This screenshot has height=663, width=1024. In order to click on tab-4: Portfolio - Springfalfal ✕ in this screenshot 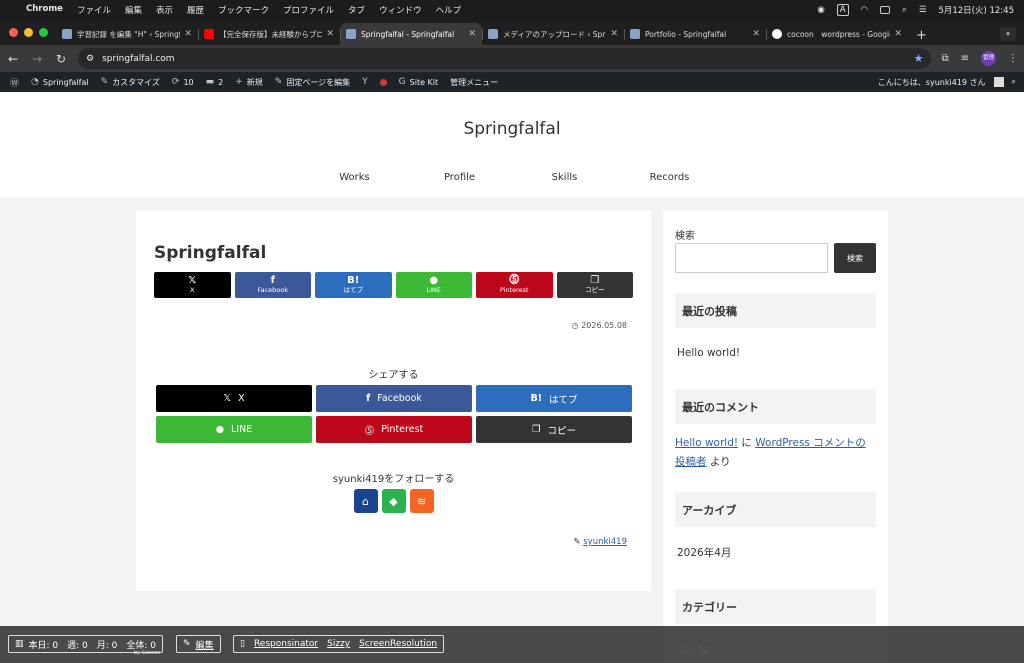, I will do `click(695, 34)`.